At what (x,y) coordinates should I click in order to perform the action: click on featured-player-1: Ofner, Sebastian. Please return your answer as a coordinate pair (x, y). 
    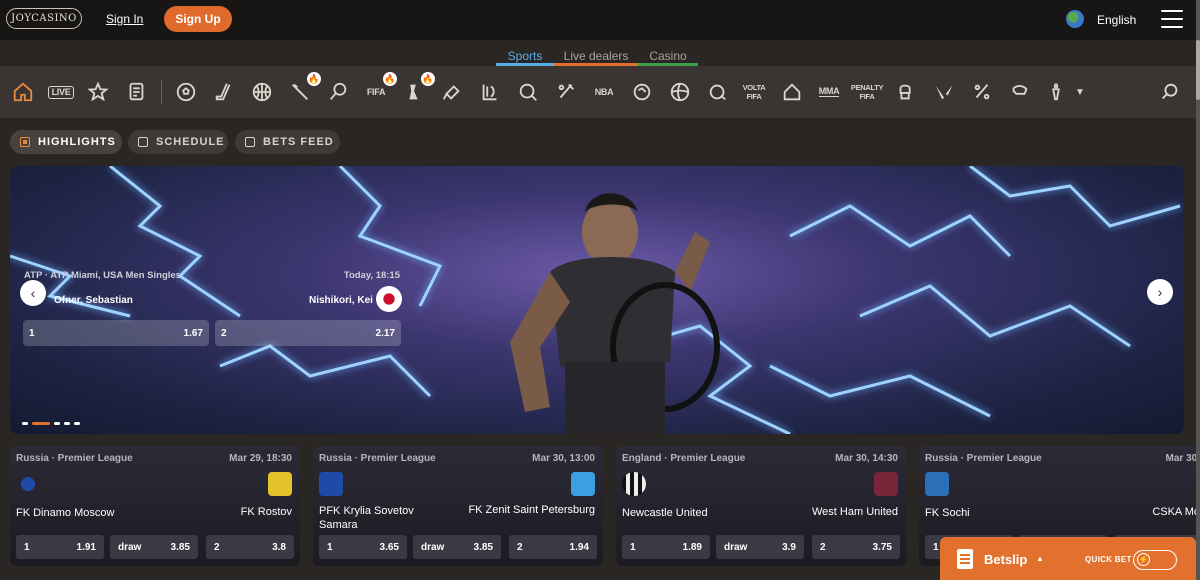
    Looking at the image, I should click on (93, 300).